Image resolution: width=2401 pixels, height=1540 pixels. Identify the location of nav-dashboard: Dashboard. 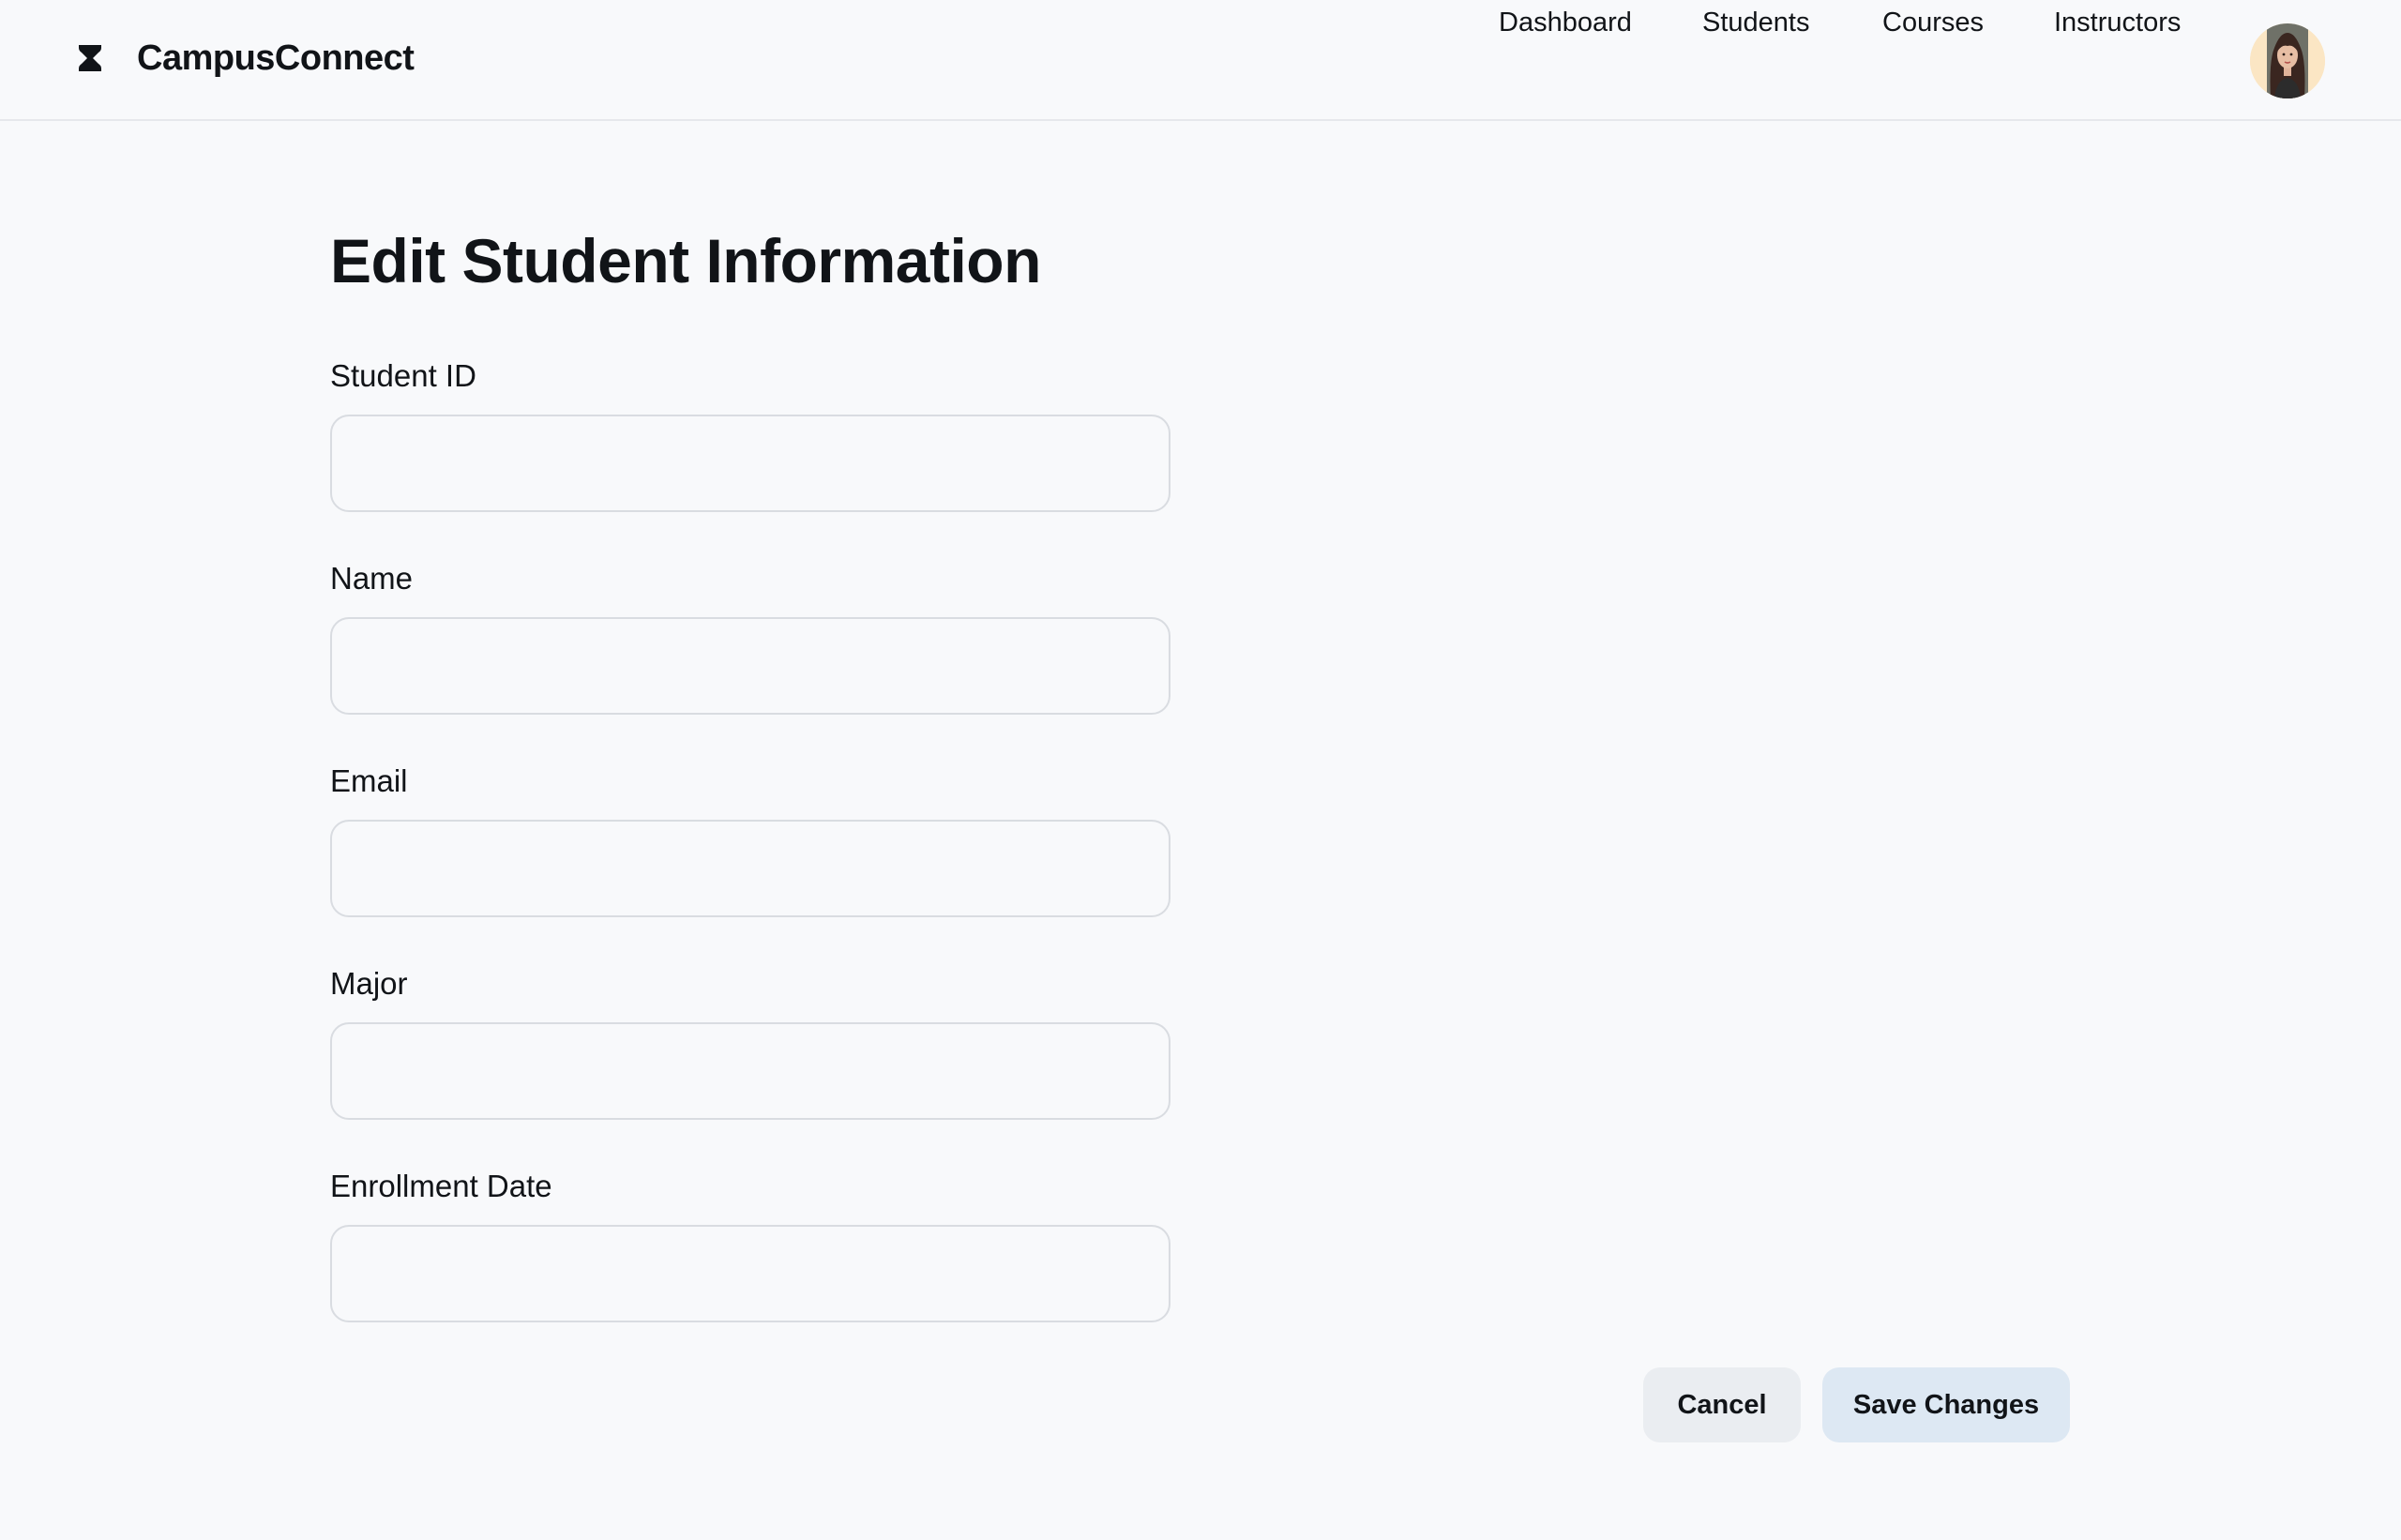
(1565, 22).